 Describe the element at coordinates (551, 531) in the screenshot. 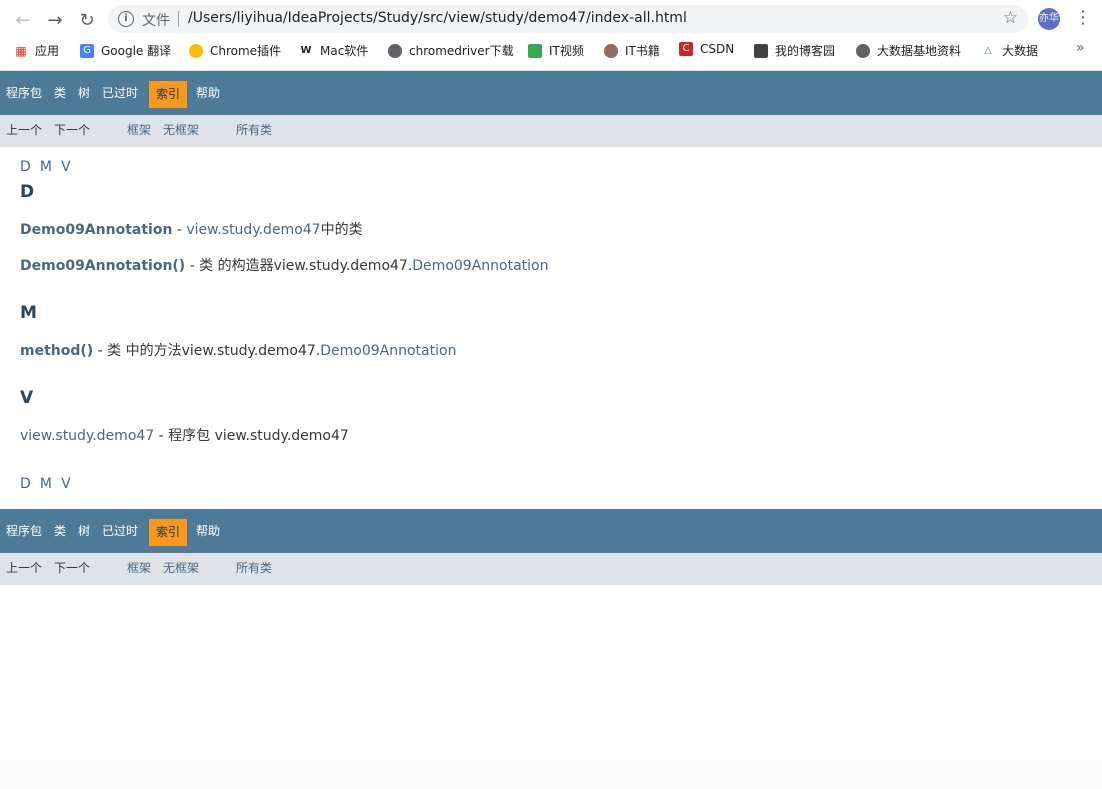

I see `bottom-navbar: 程序包 类 树 已过时 索引 帮助` at that location.